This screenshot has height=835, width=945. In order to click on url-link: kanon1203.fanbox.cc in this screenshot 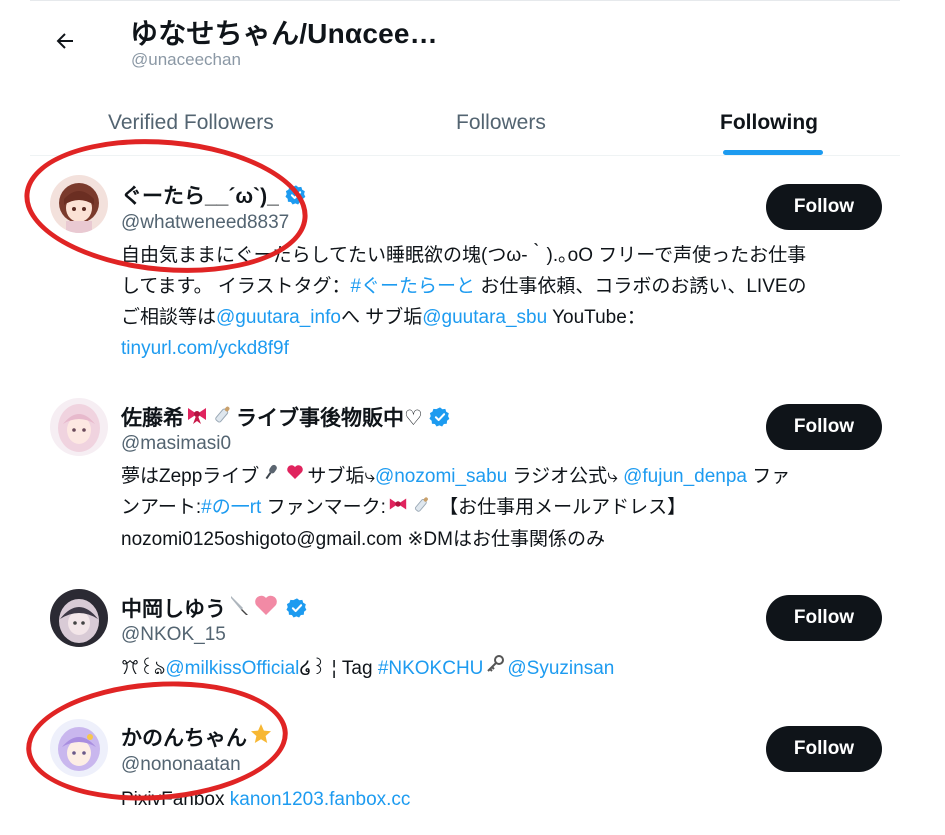, I will do `click(320, 799)`.